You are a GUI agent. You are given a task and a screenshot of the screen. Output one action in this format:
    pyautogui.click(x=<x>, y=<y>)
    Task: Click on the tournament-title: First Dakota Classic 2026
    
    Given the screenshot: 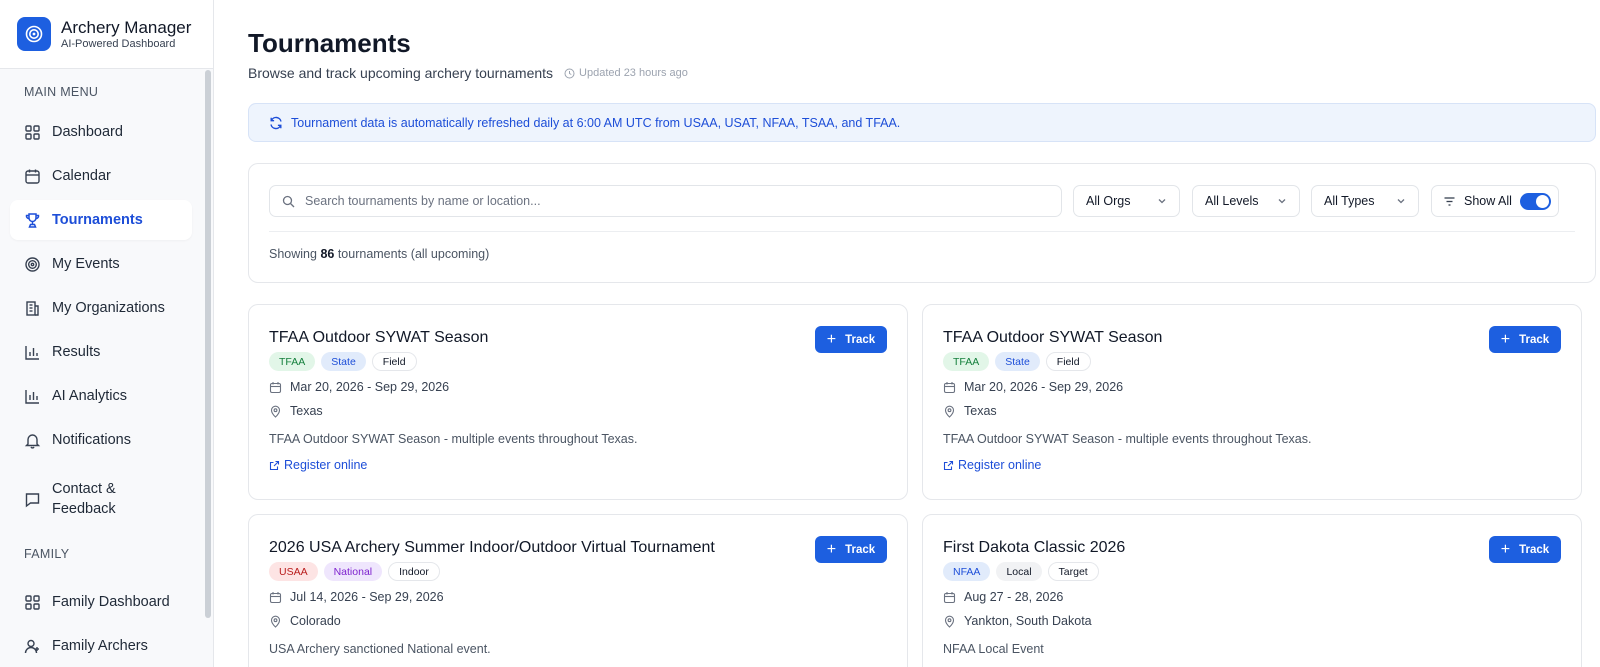 What is the action you would take?
    pyautogui.click(x=1034, y=547)
    